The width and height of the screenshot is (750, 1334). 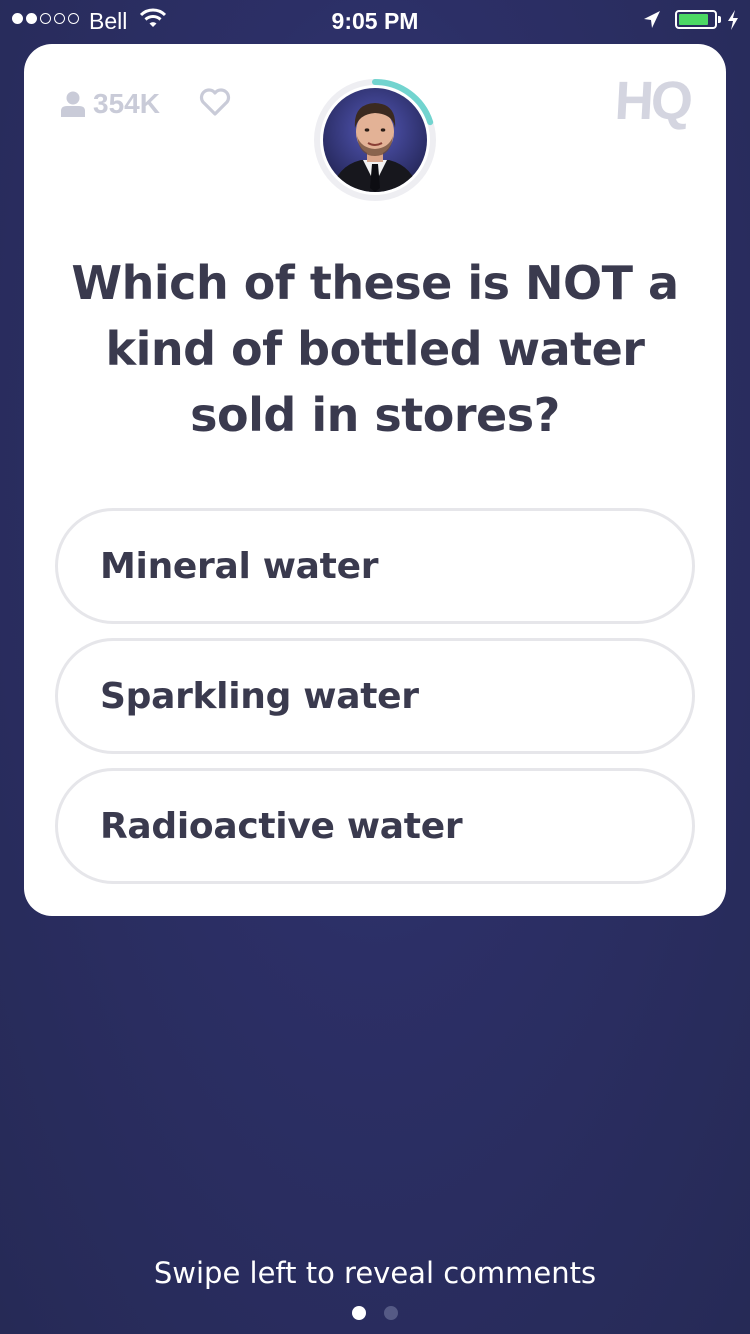 What do you see at coordinates (375, 1273) in the screenshot?
I see `swipe-hint: Swipe left to reveal comments` at bounding box center [375, 1273].